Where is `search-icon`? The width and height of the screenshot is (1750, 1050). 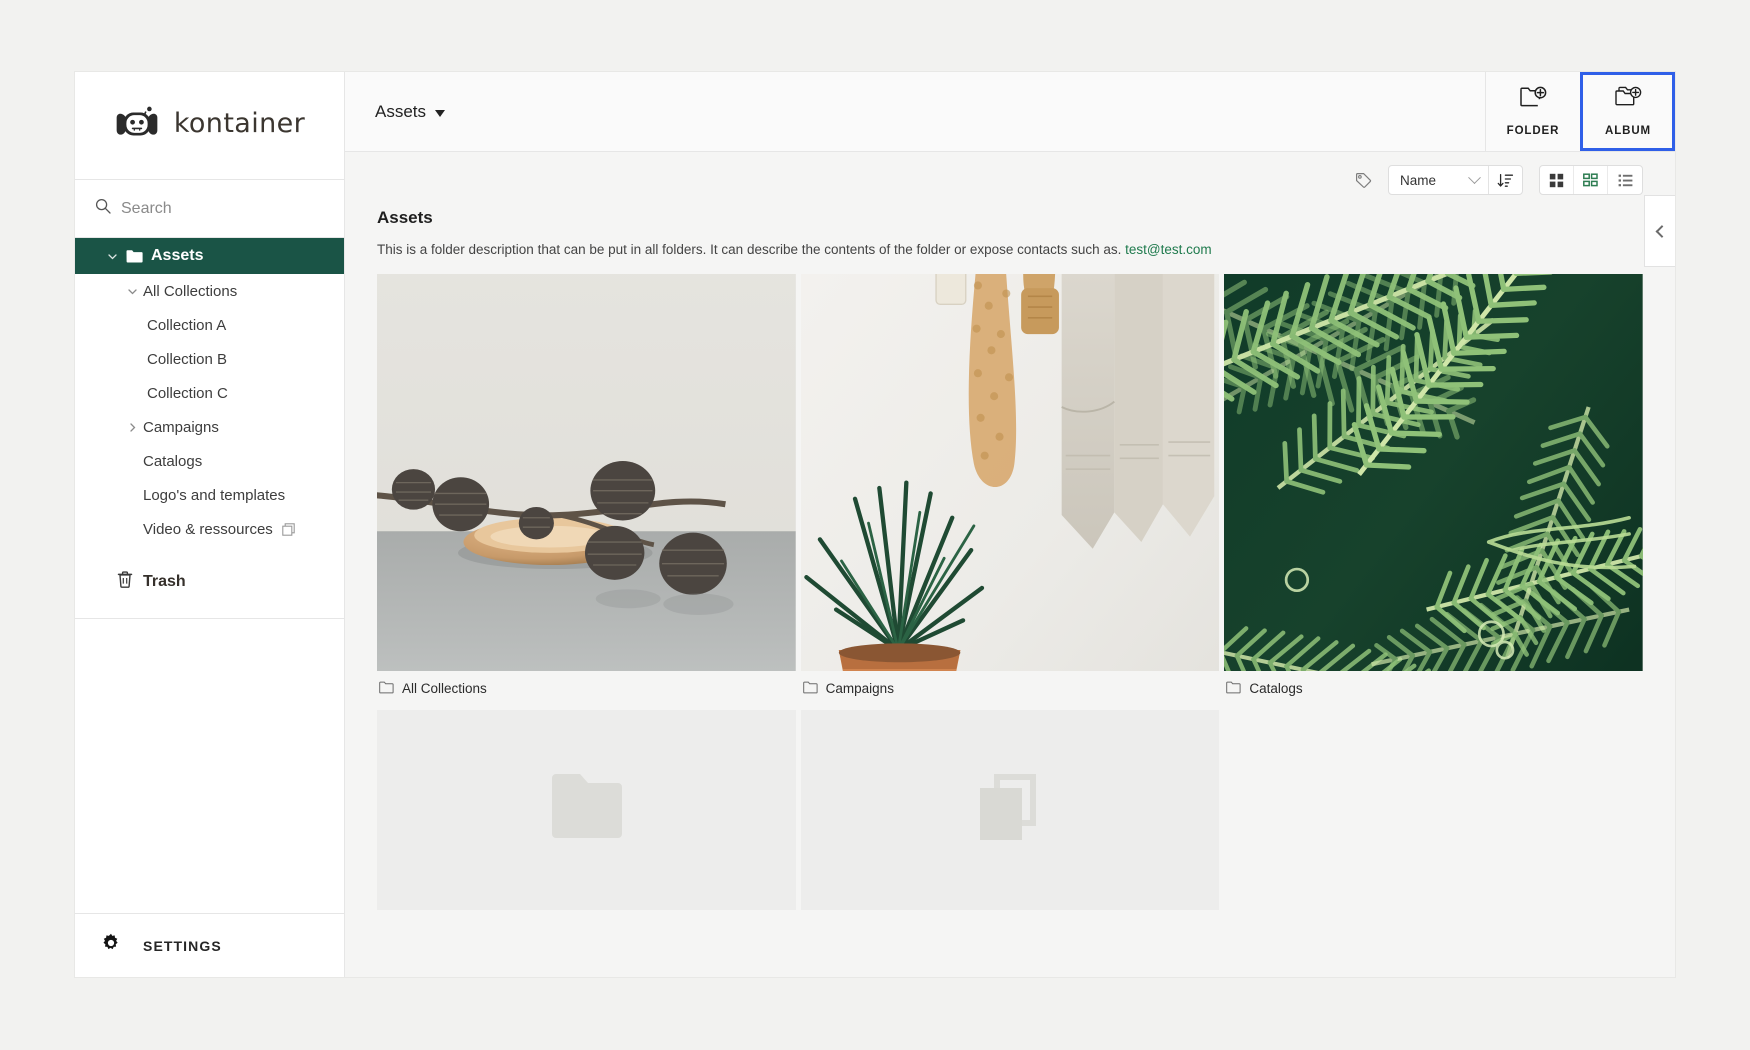
search-icon is located at coordinates (103, 208).